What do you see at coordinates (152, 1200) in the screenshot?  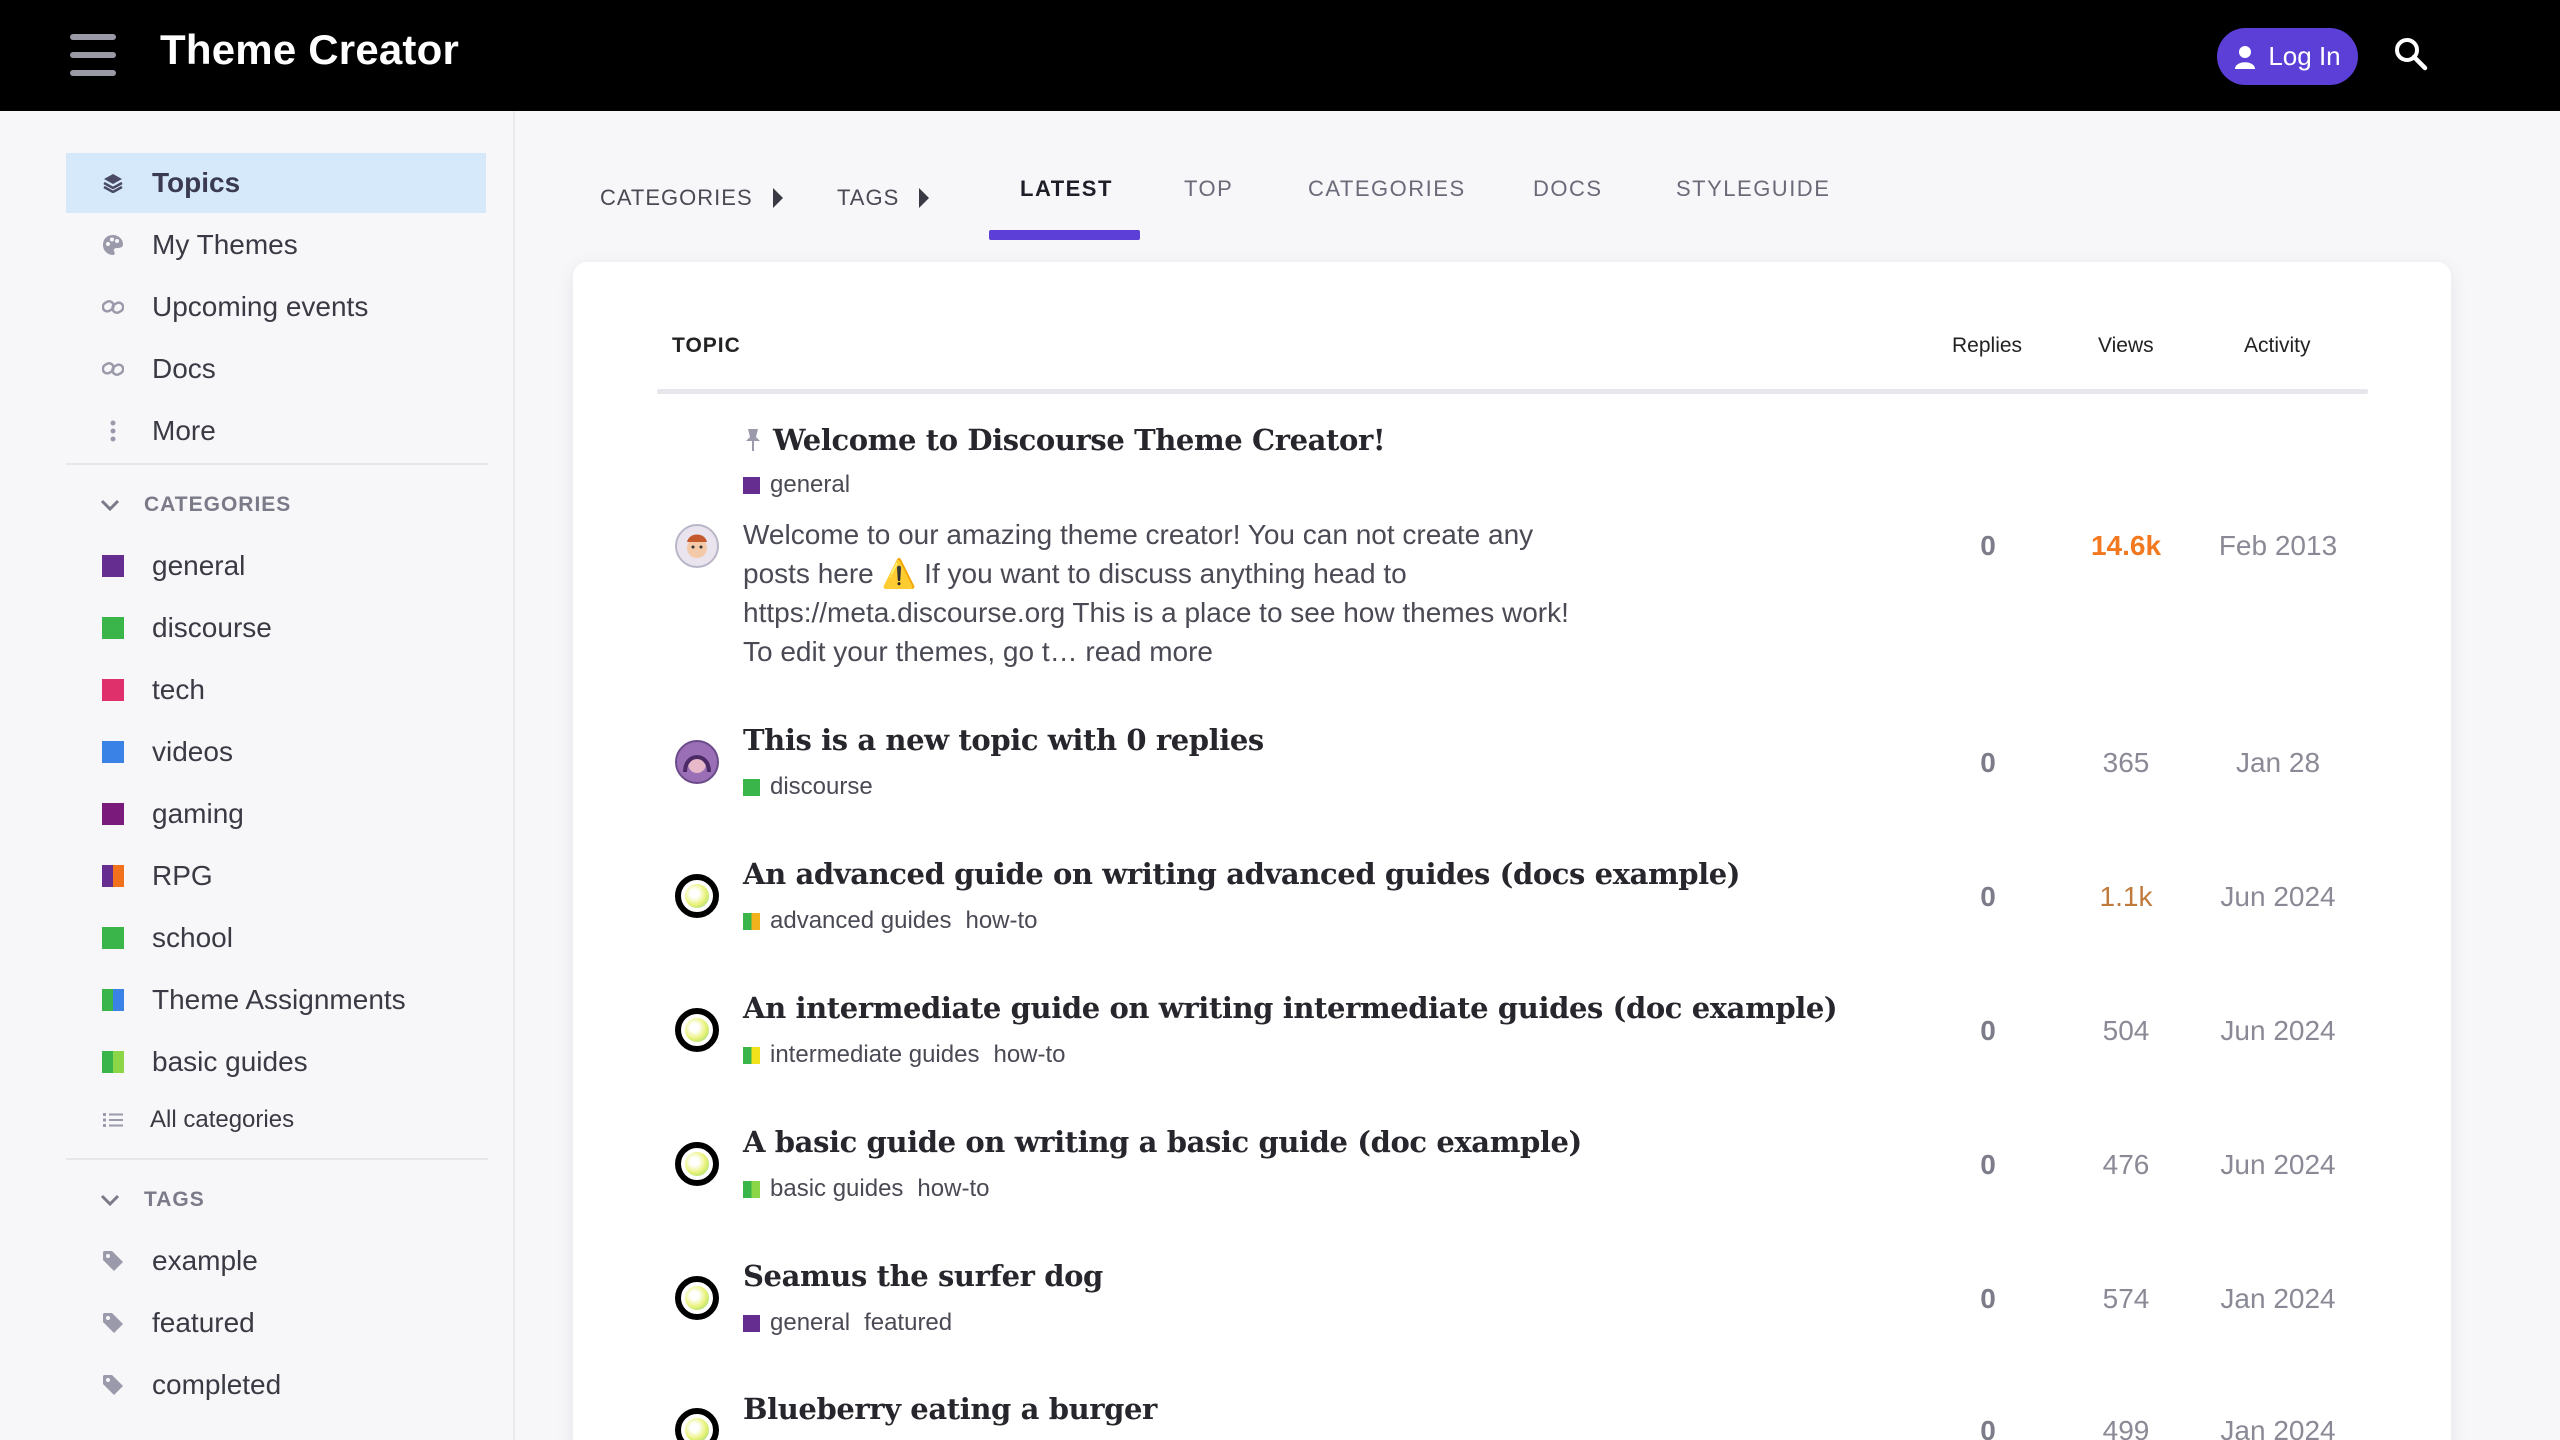 I see `sidebar-section-tags: TAGS` at bounding box center [152, 1200].